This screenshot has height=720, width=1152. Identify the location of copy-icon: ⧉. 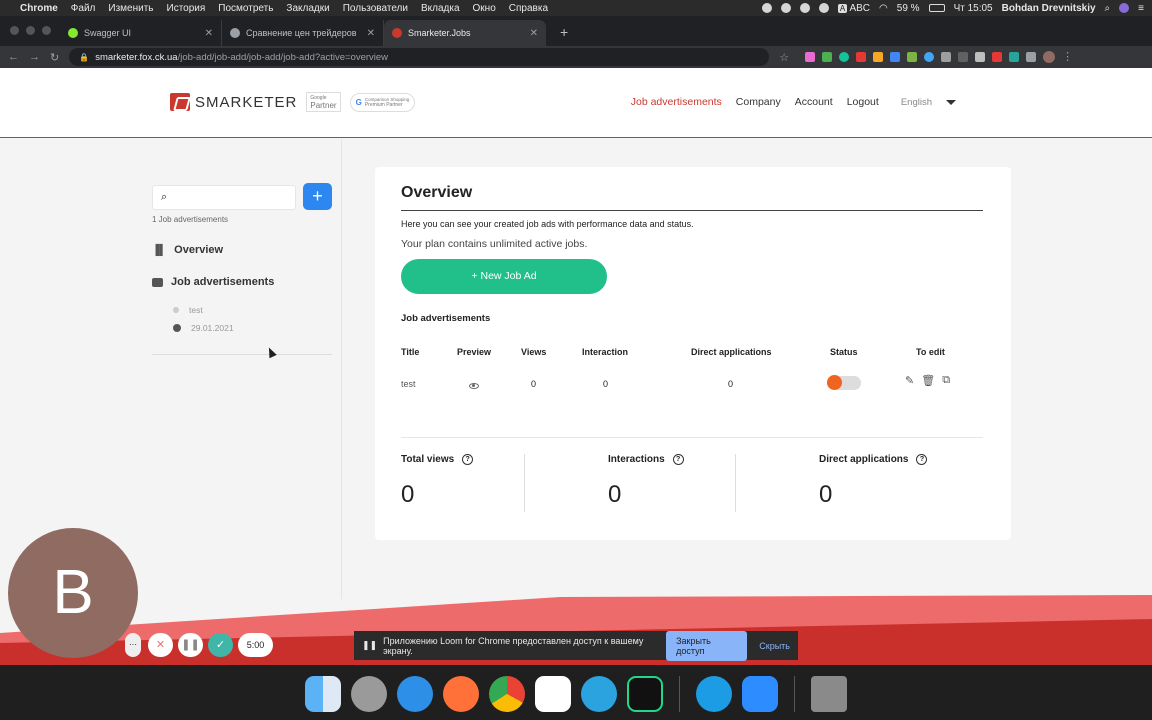
(946, 380).